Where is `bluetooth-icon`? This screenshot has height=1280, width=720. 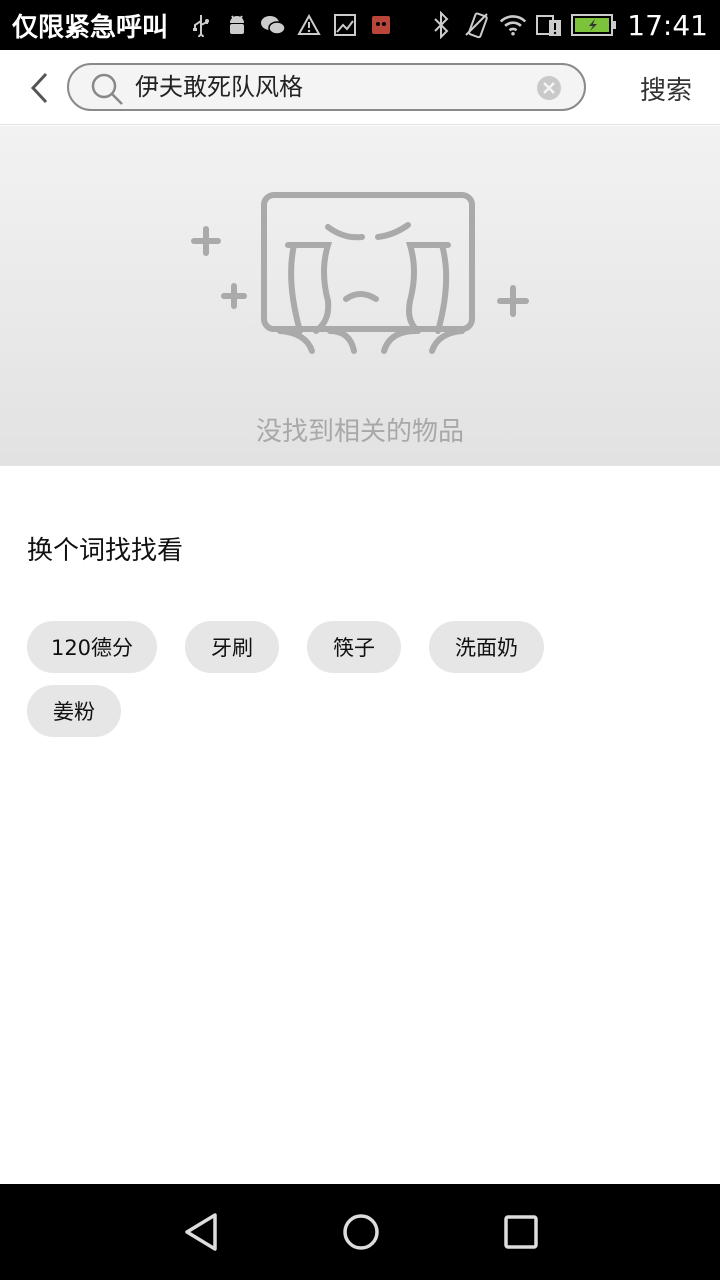 bluetooth-icon is located at coordinates (441, 25).